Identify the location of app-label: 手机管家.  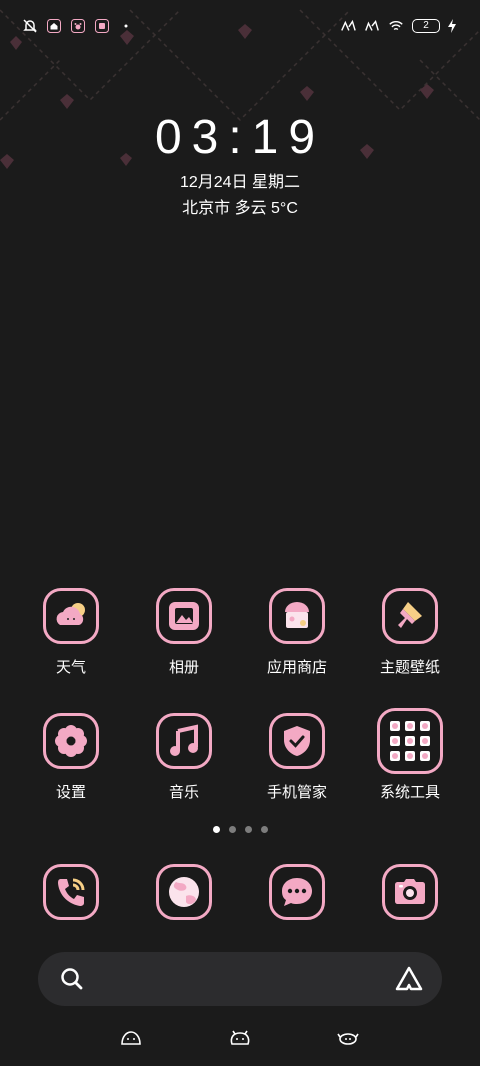
(296, 792).